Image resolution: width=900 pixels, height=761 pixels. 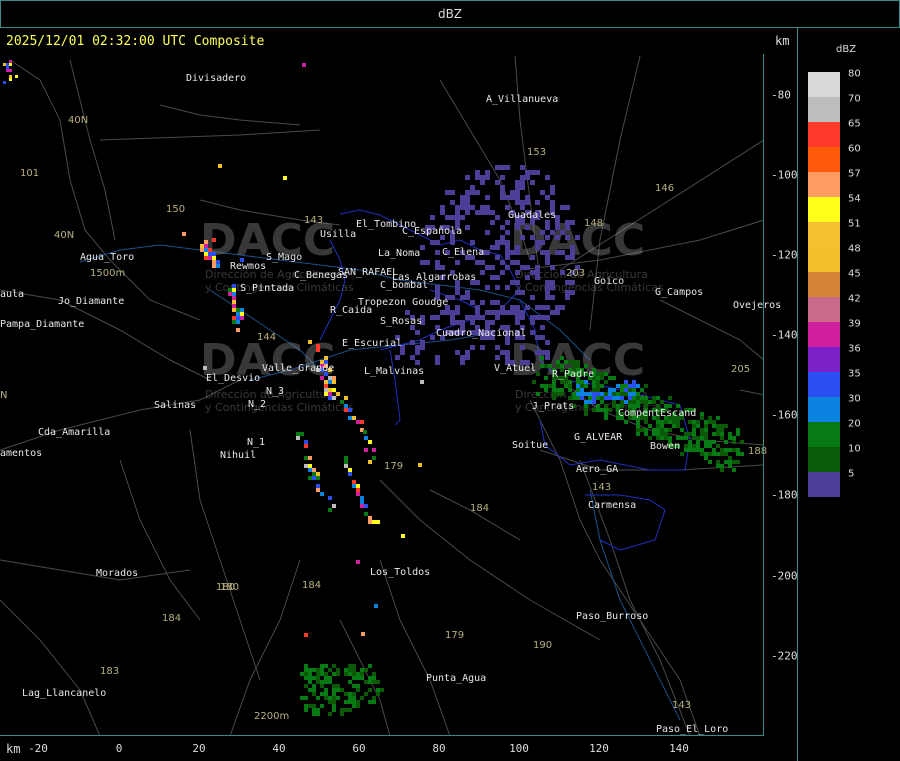 What do you see at coordinates (515, 368) in the screenshot?
I see `place-label: V_Atuel` at bounding box center [515, 368].